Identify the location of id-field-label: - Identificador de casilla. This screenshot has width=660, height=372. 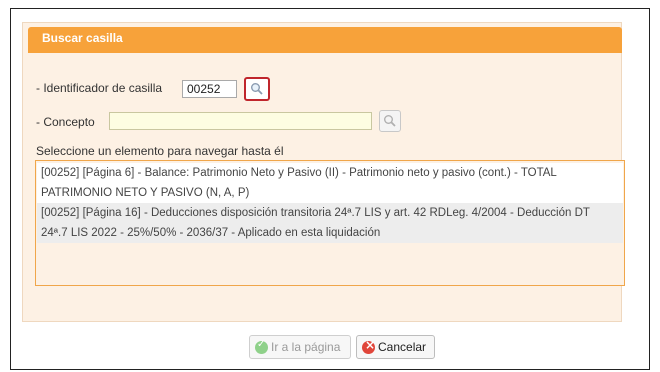
(99, 88).